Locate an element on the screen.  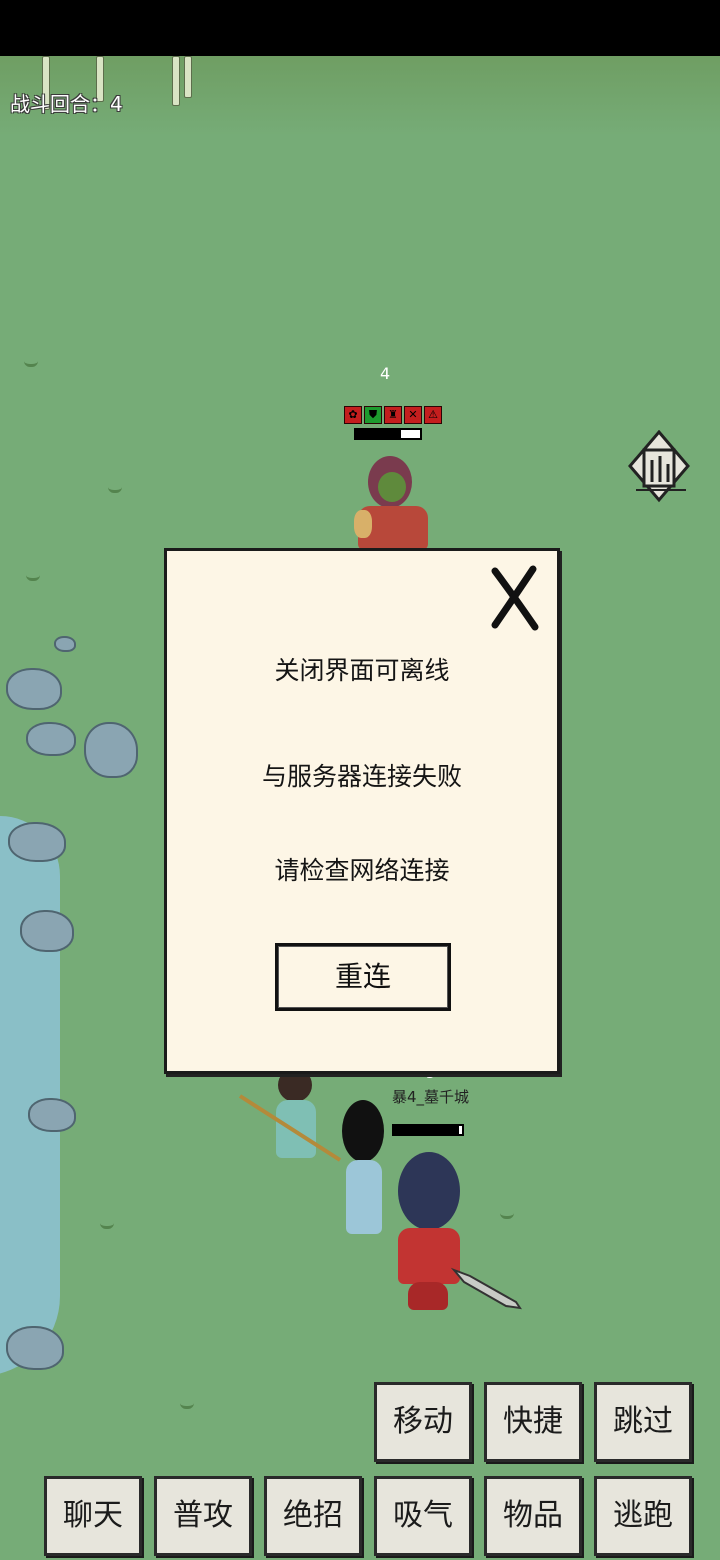
connection-failed-text: 与服务器连接失败 is located at coordinates (361, 776).